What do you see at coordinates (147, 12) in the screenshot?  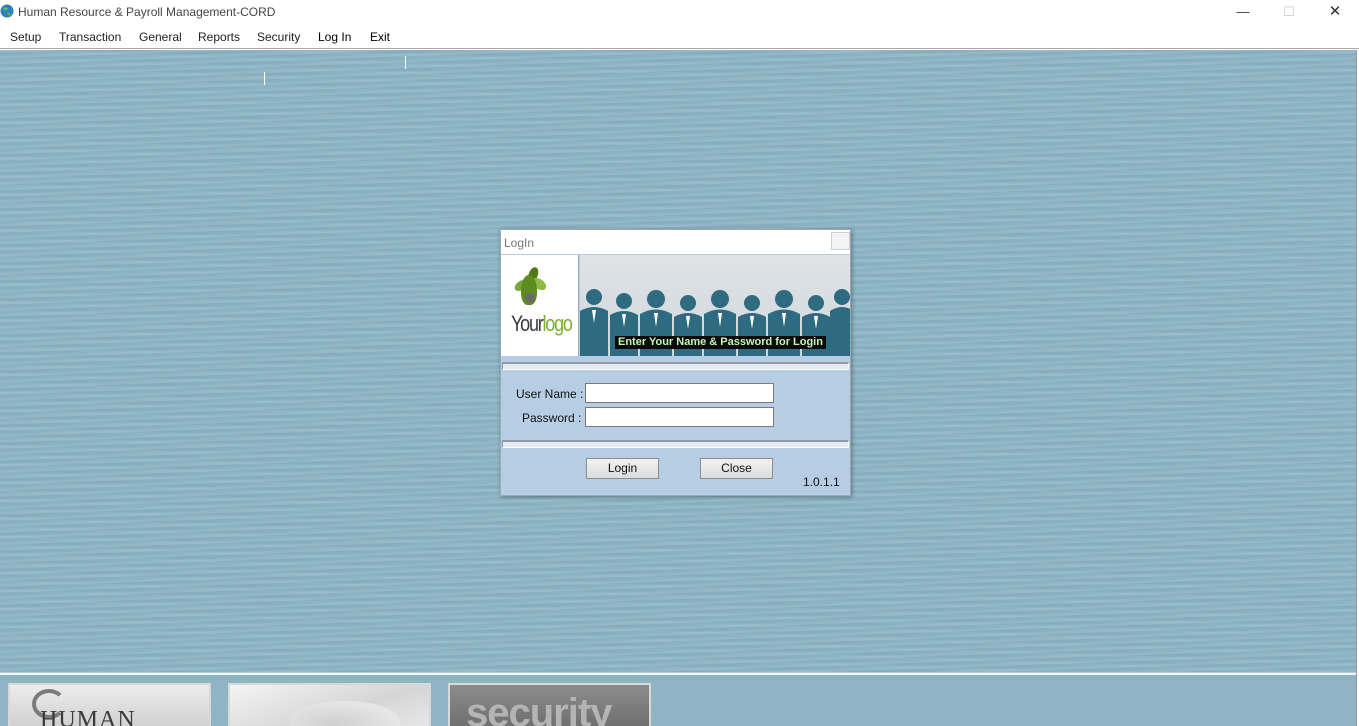 I see `window-title: Human Resource & Payroll Management-CORD` at bounding box center [147, 12].